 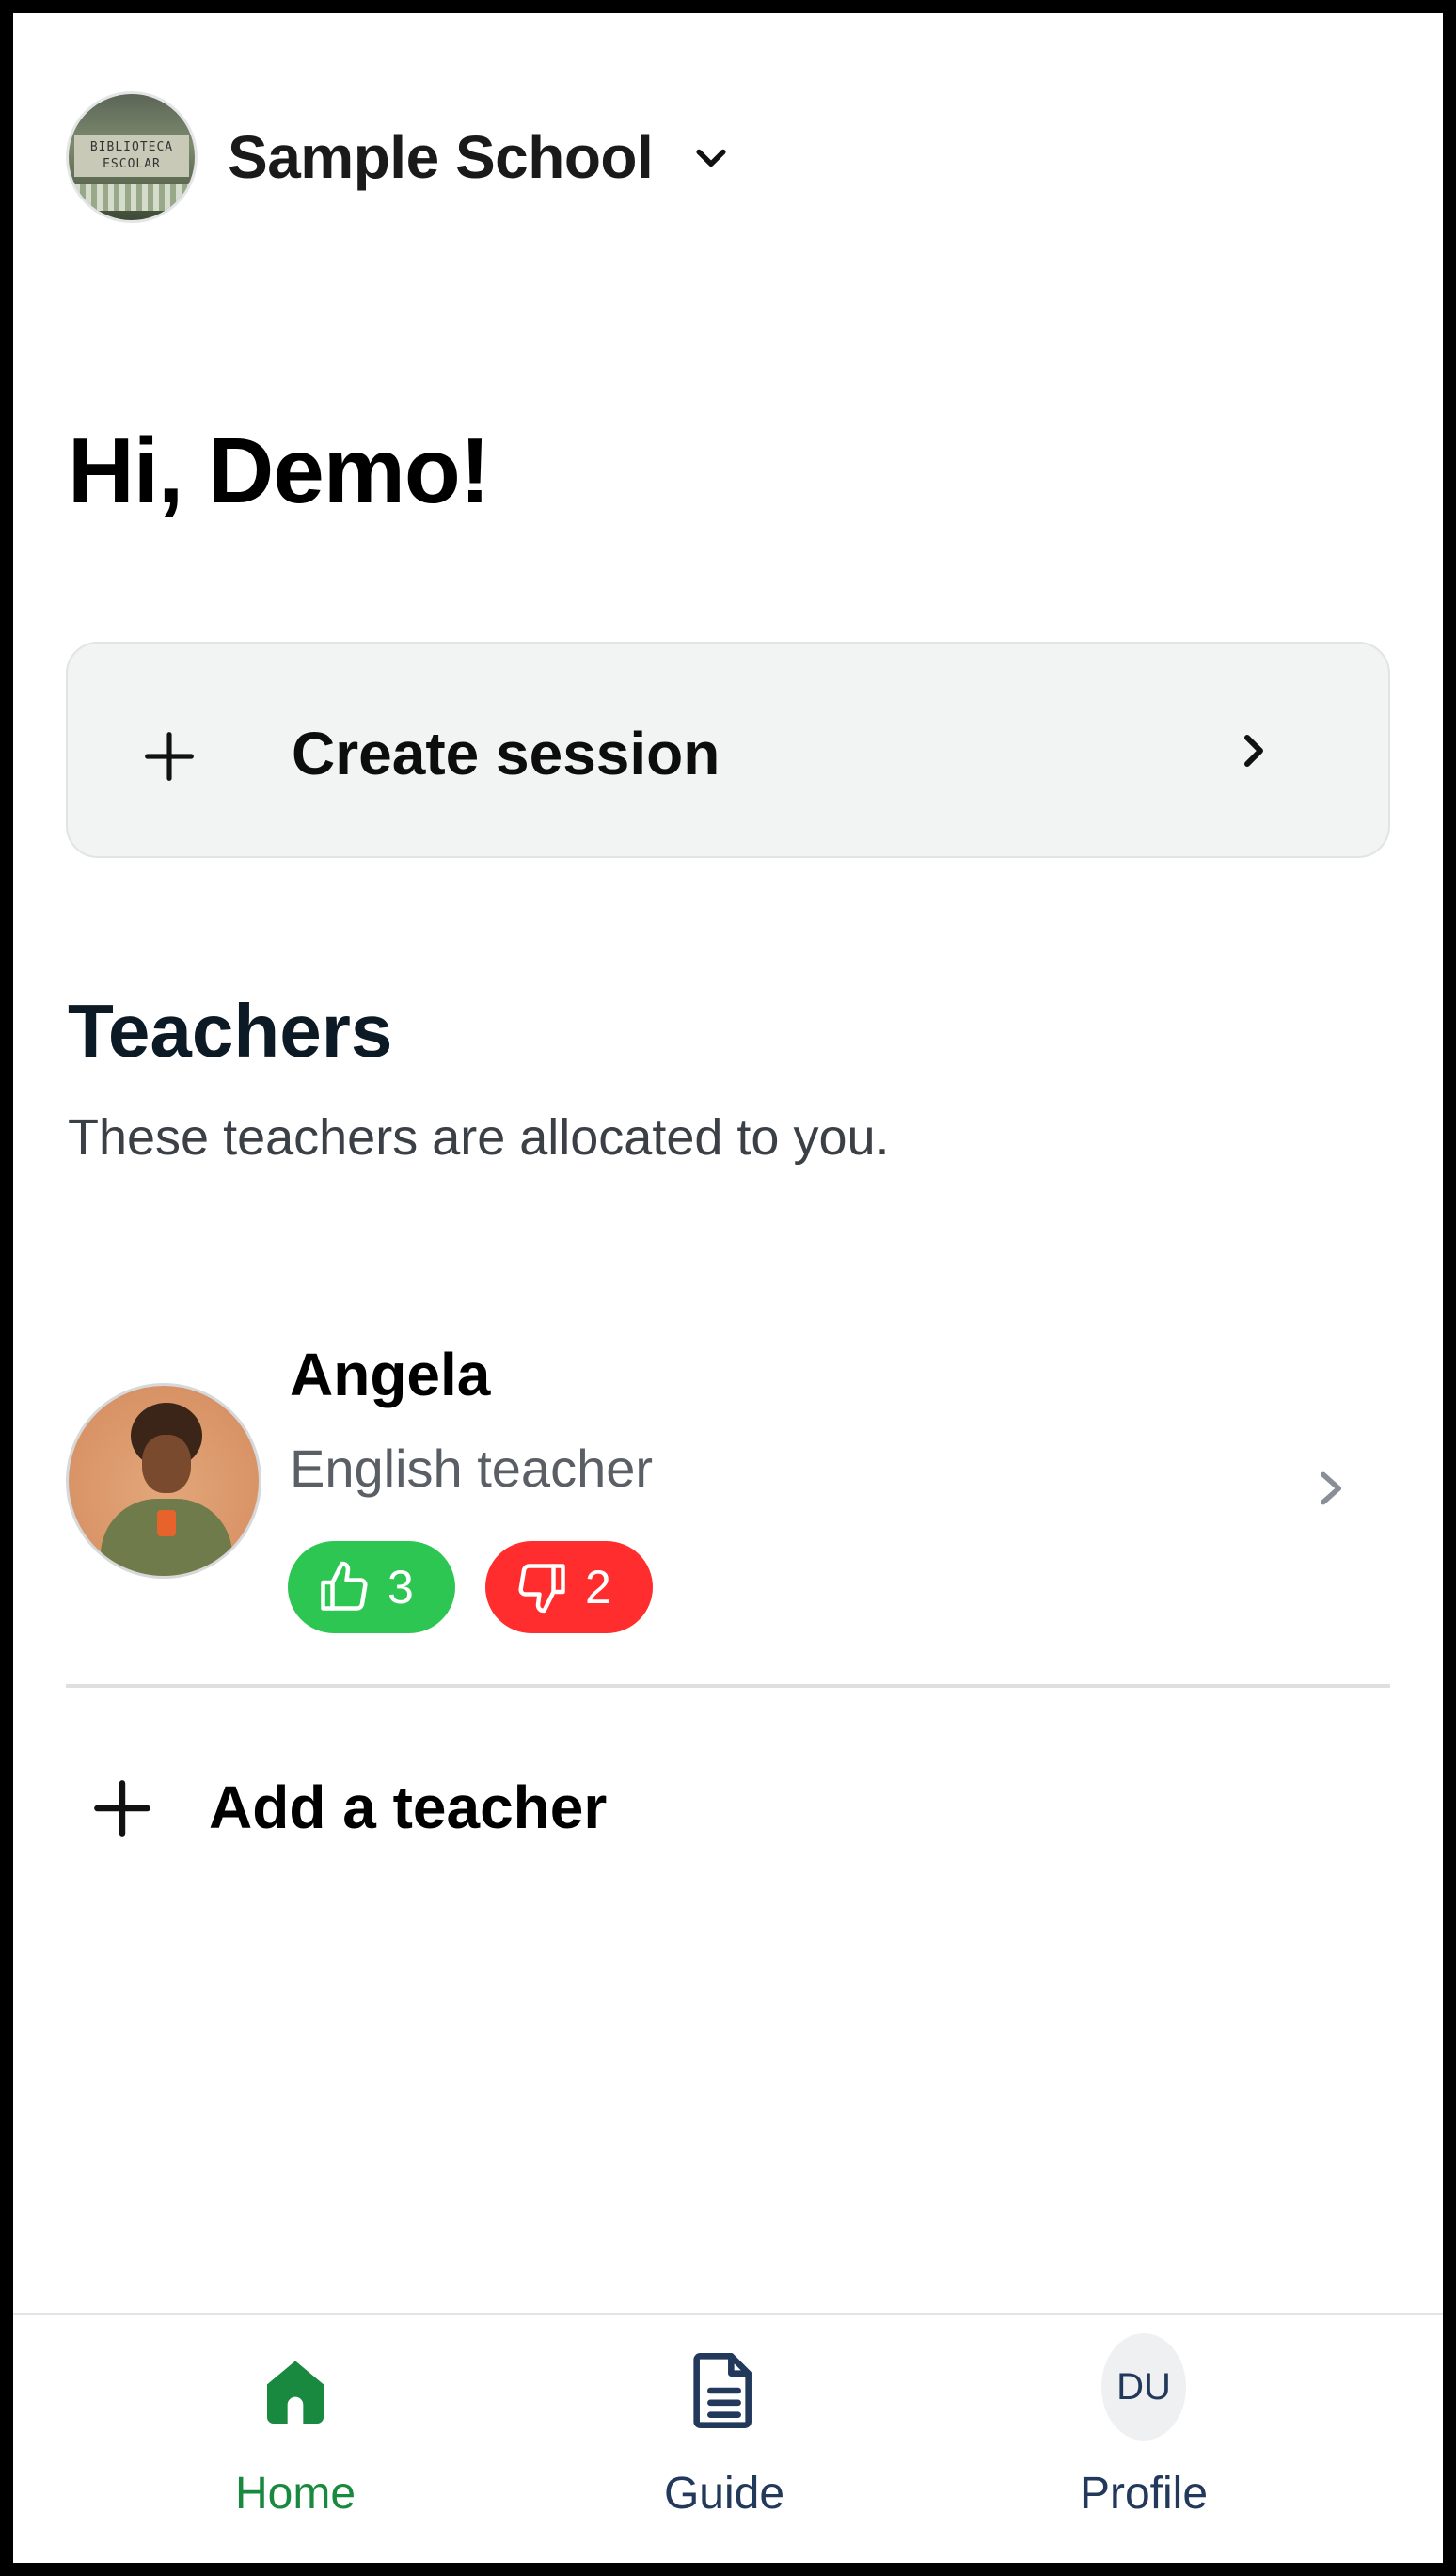 I want to click on nav-profile-label: Profile, so click(x=1144, y=2494).